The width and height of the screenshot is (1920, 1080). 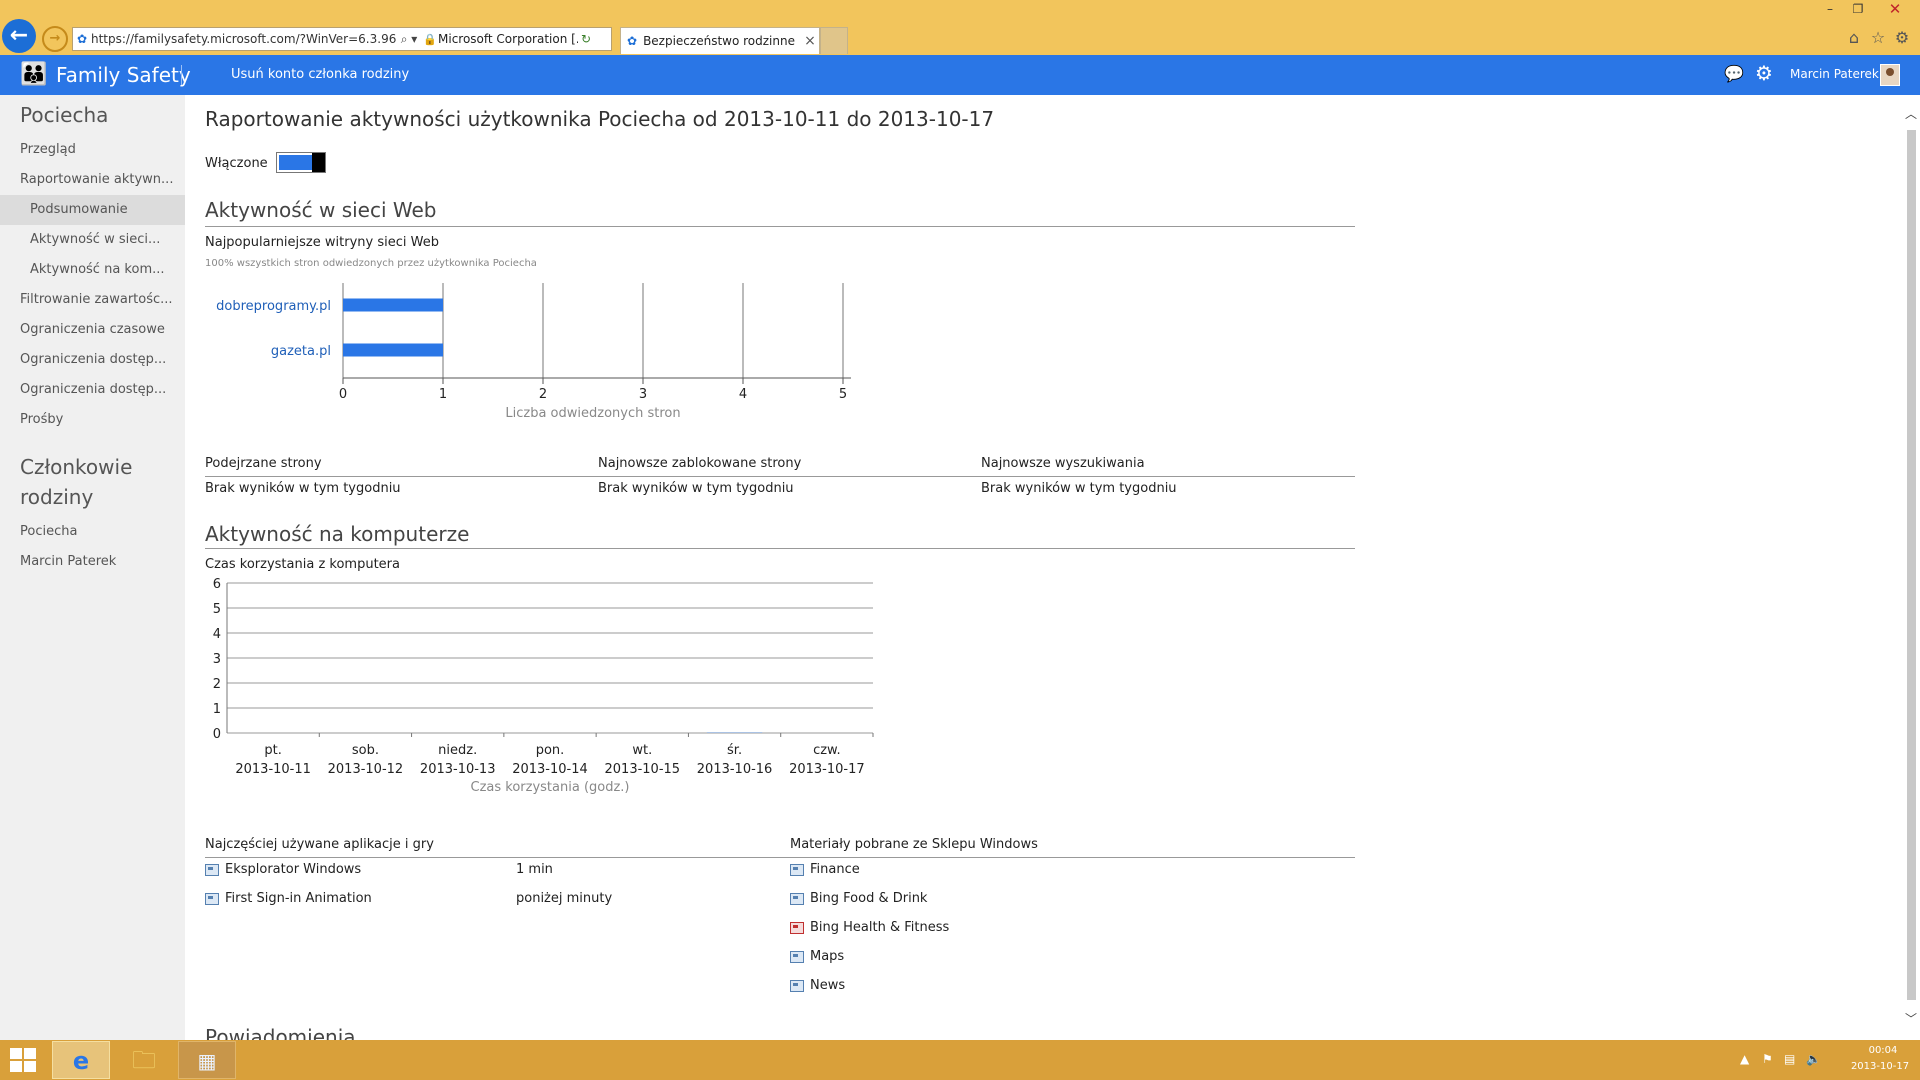 I want to click on clock-date: 2013-10-17, so click(x=1880, y=1066).